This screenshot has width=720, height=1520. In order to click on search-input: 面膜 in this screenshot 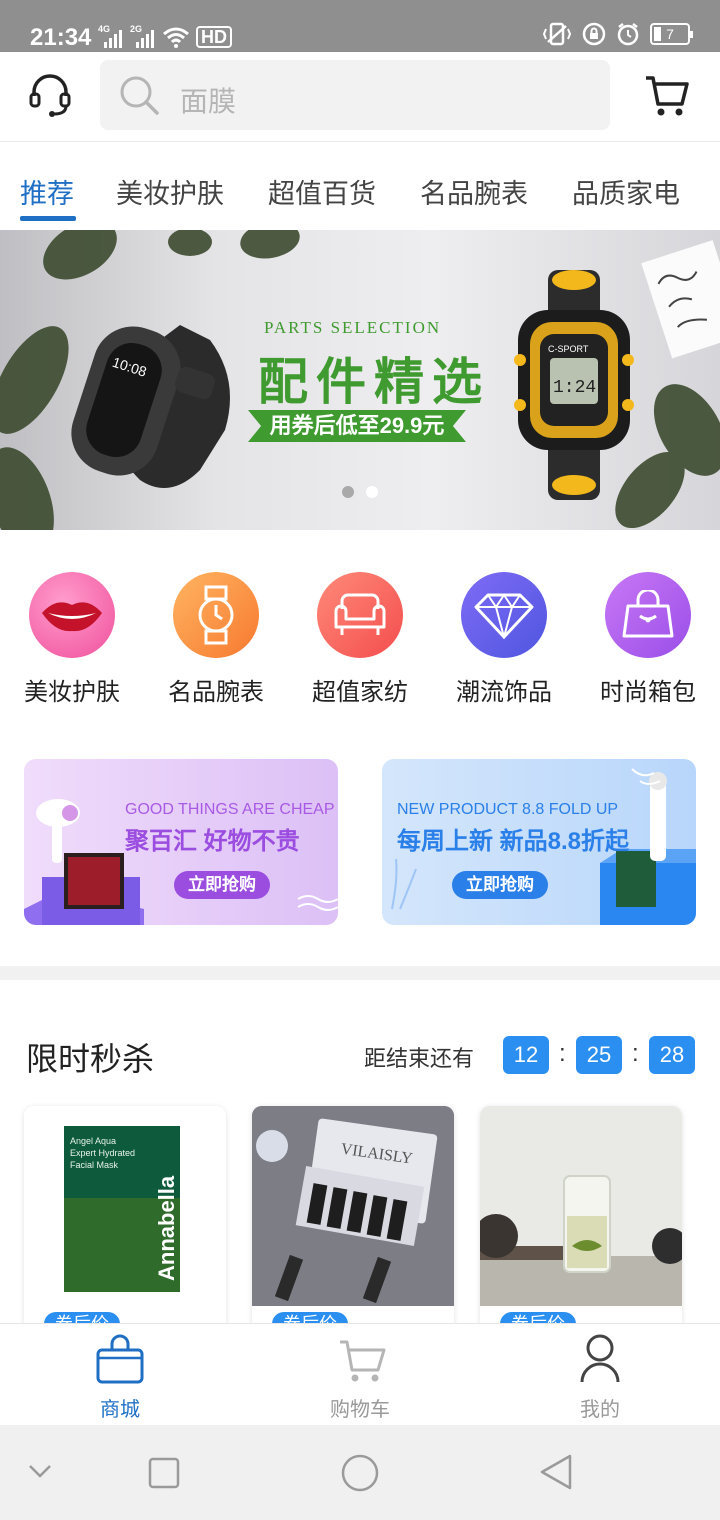, I will do `click(355, 95)`.